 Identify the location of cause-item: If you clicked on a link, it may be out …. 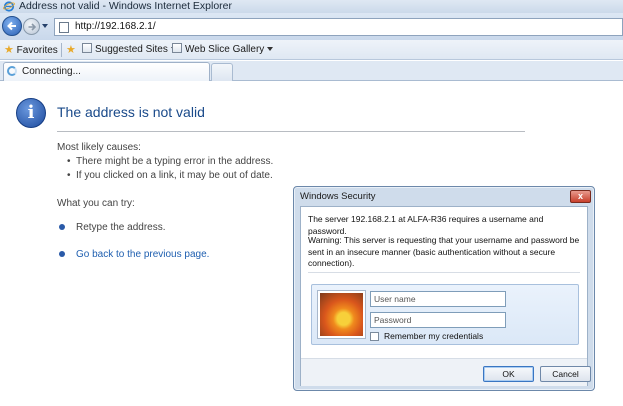
(170, 175).